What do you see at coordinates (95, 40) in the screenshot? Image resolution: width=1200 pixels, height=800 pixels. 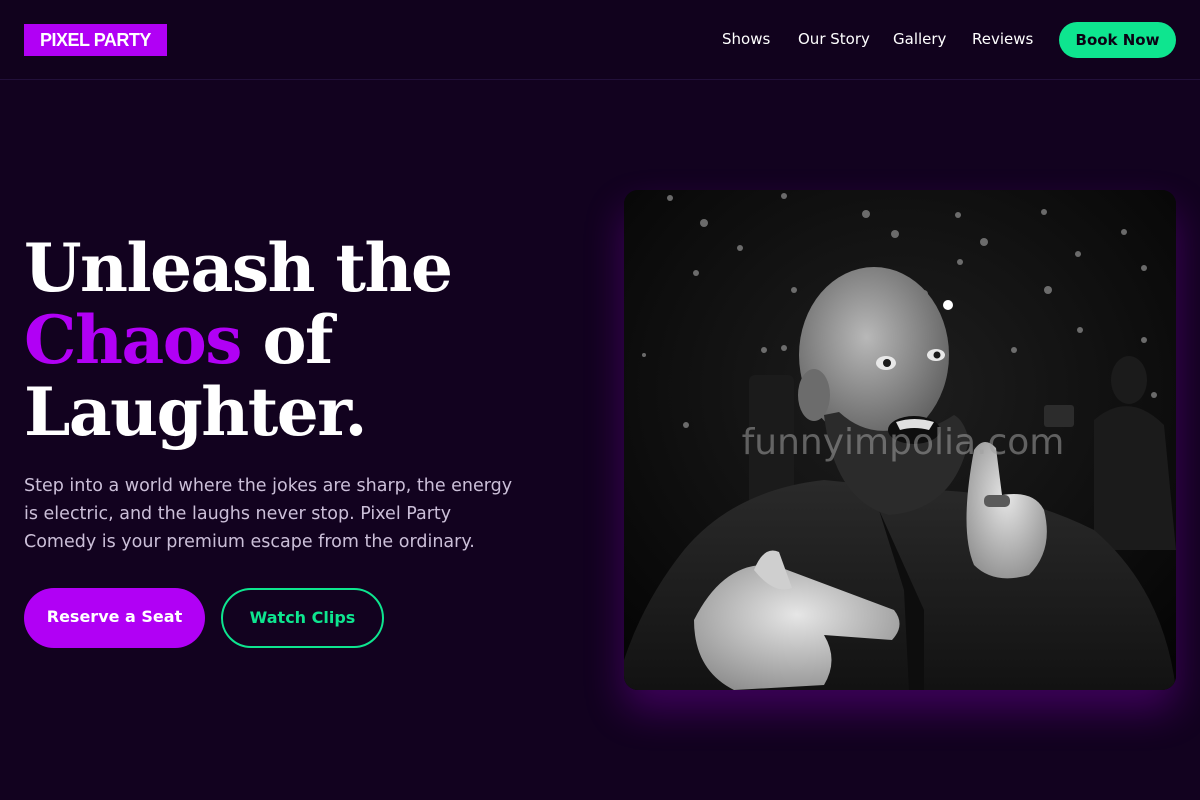 I see `logo: PIXEL PARTY` at bounding box center [95, 40].